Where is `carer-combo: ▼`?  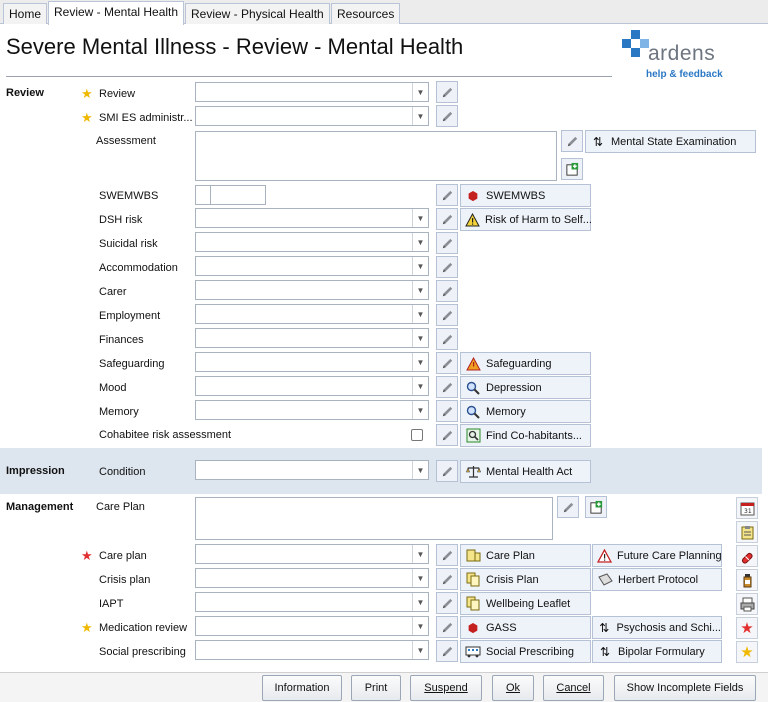
carer-combo: ▼ is located at coordinates (312, 290).